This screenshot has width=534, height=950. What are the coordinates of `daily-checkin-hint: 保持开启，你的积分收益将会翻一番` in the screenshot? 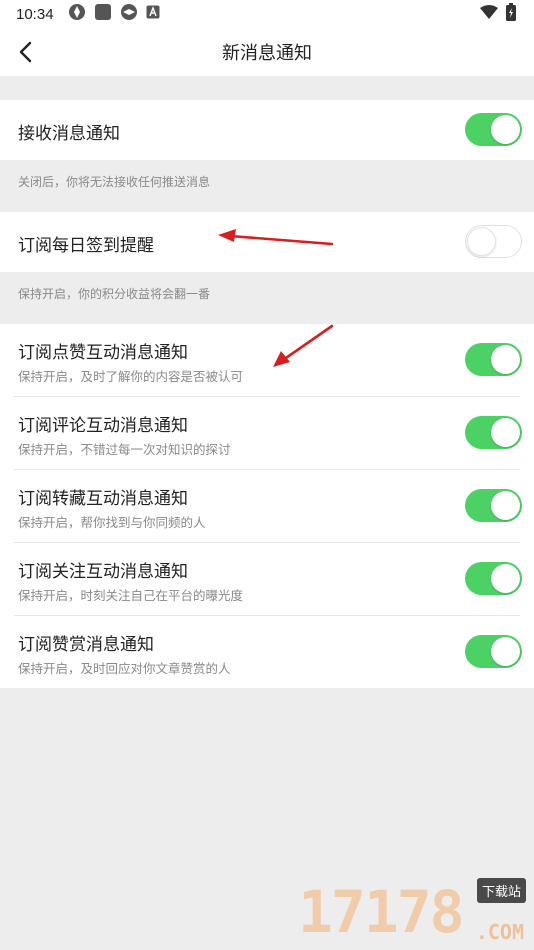 It's located at (114, 294).